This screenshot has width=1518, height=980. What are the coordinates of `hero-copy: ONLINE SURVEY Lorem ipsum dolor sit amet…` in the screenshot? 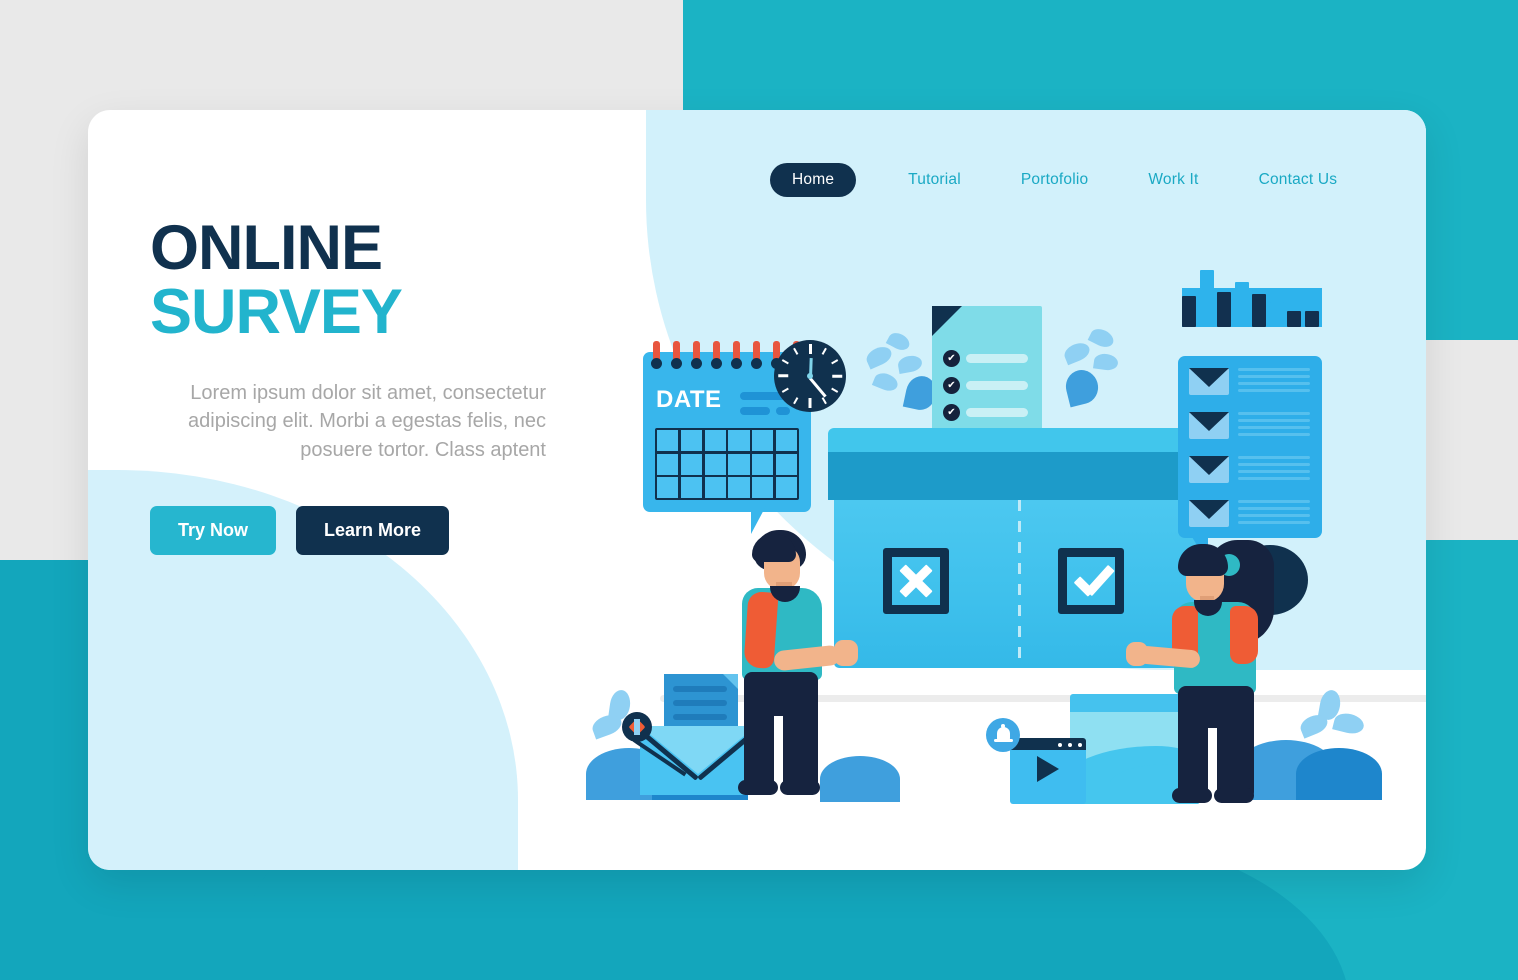 It's located at (360, 384).